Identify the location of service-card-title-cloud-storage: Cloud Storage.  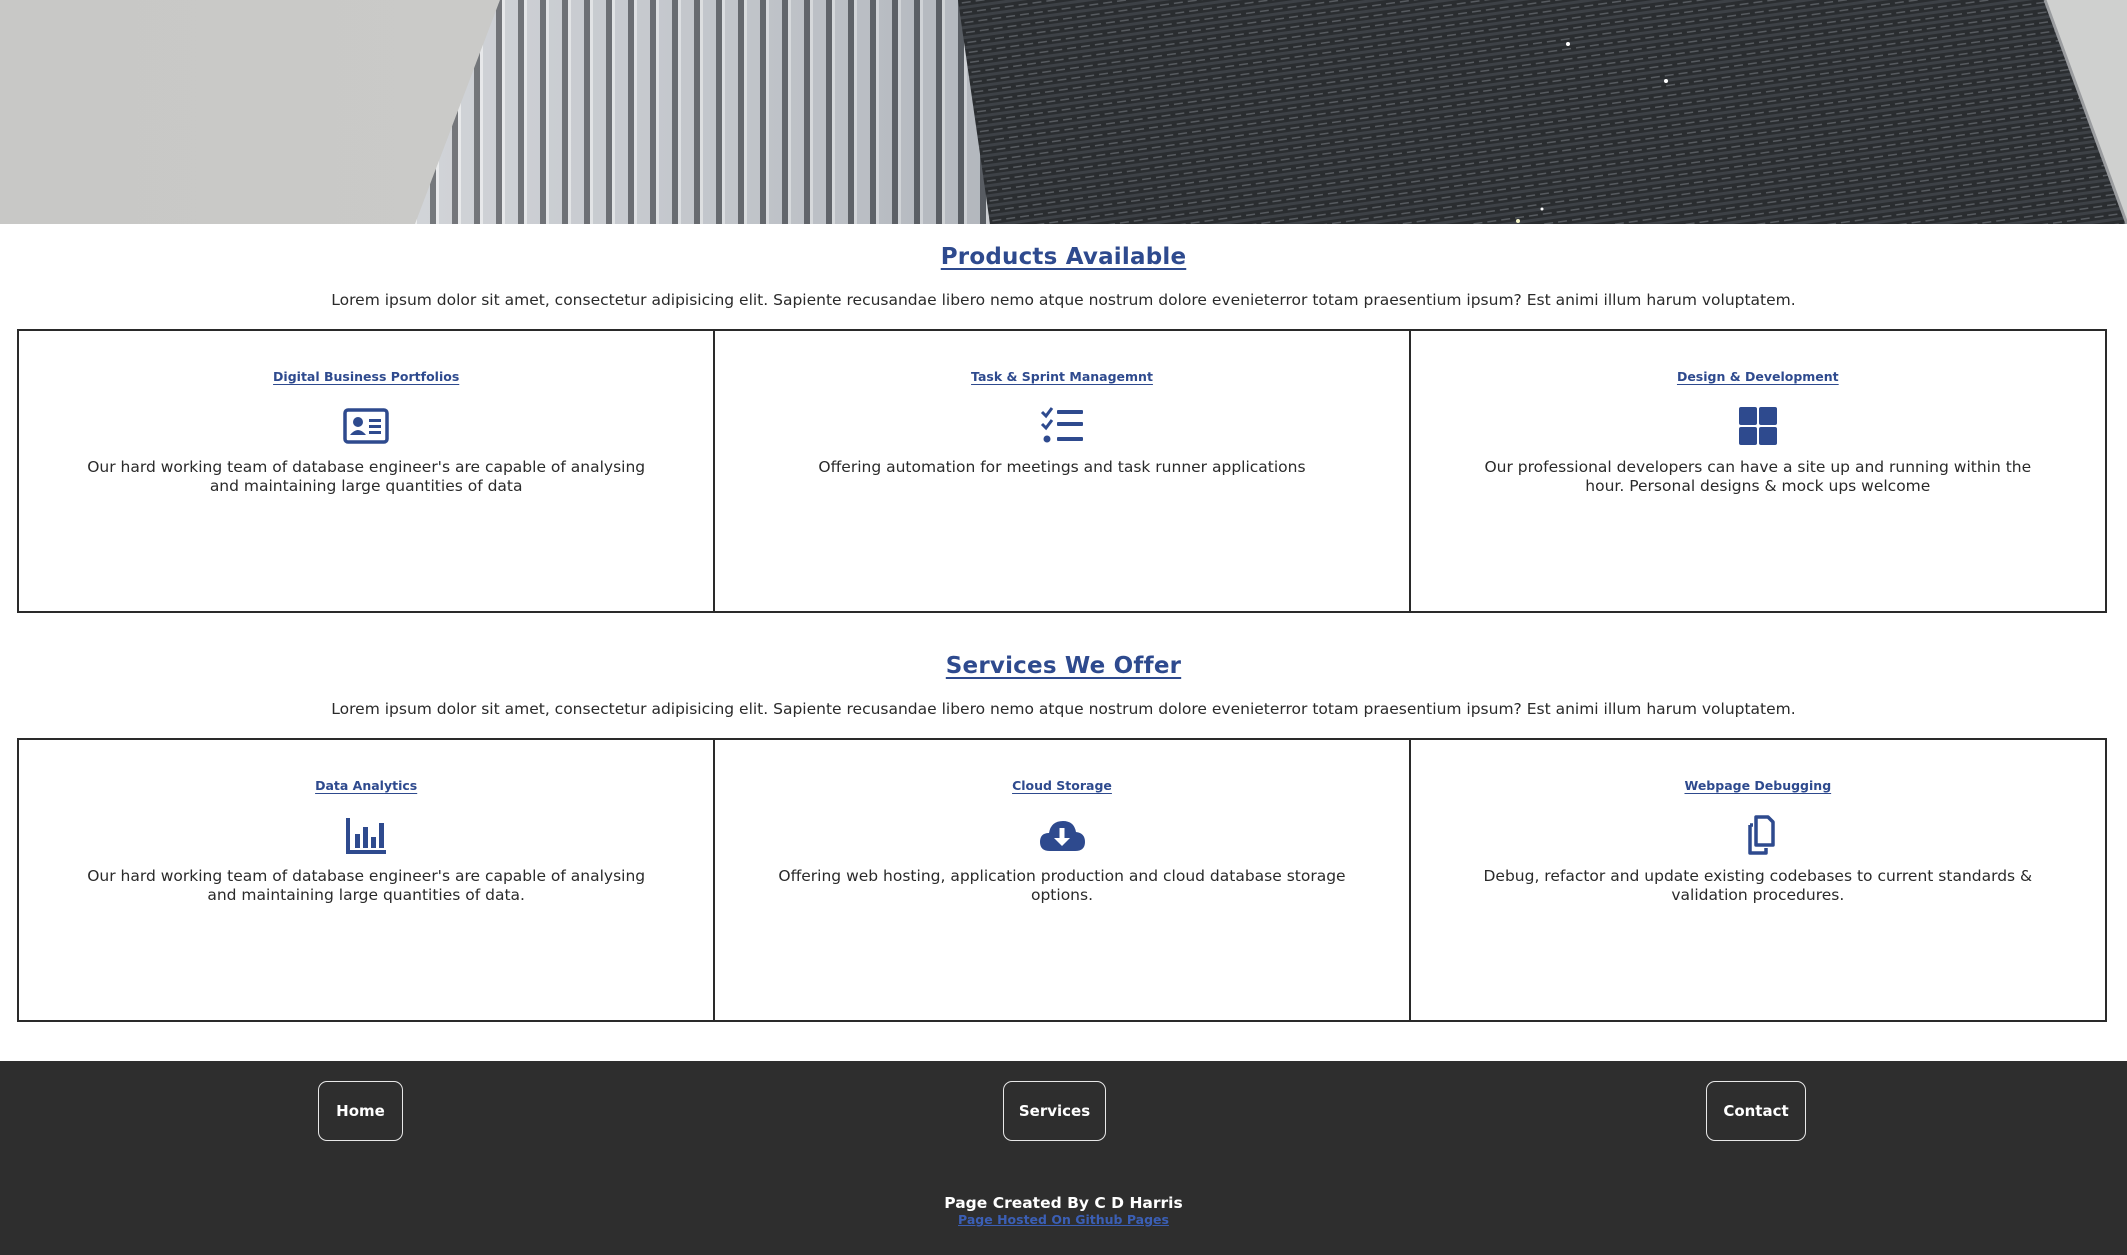
(1062, 785).